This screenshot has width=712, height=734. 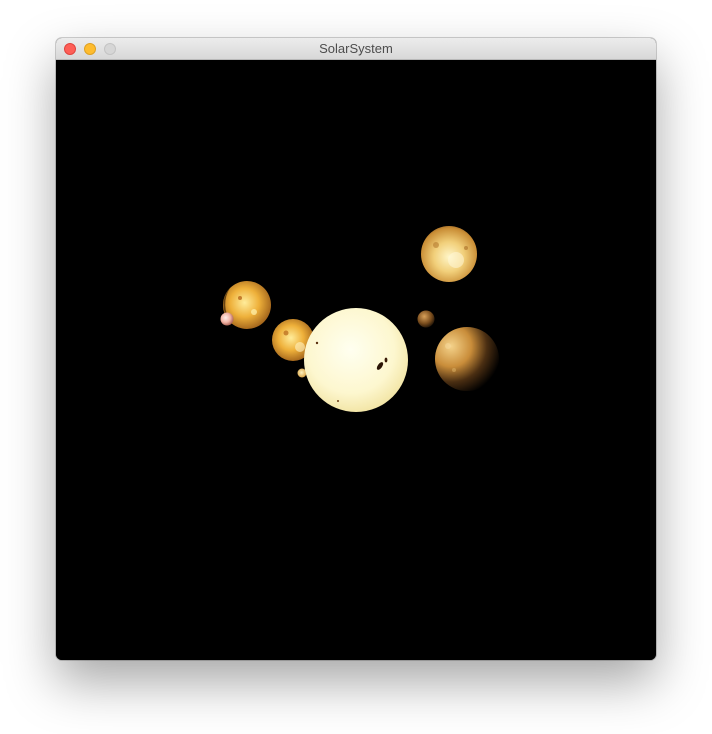 I want to click on sun, so click(x=356, y=360).